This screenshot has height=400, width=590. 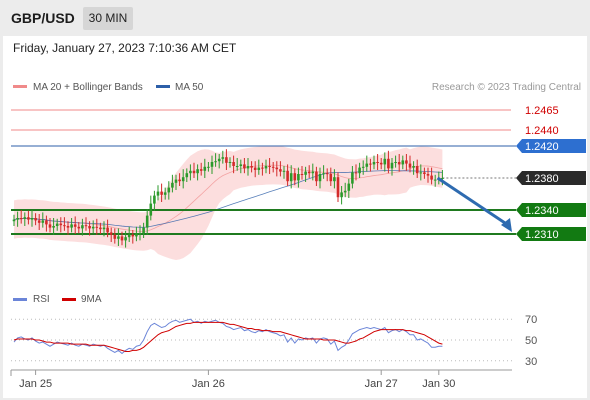 I want to click on legend-bollinger-swatch, so click(x=20, y=86).